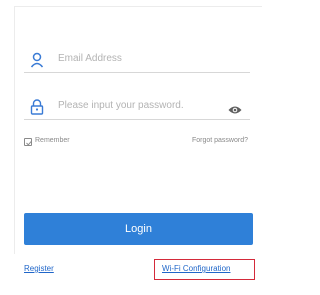 Image resolution: width=320 pixels, height=295 pixels. What do you see at coordinates (37, 107) in the screenshot?
I see `lock-icon` at bounding box center [37, 107].